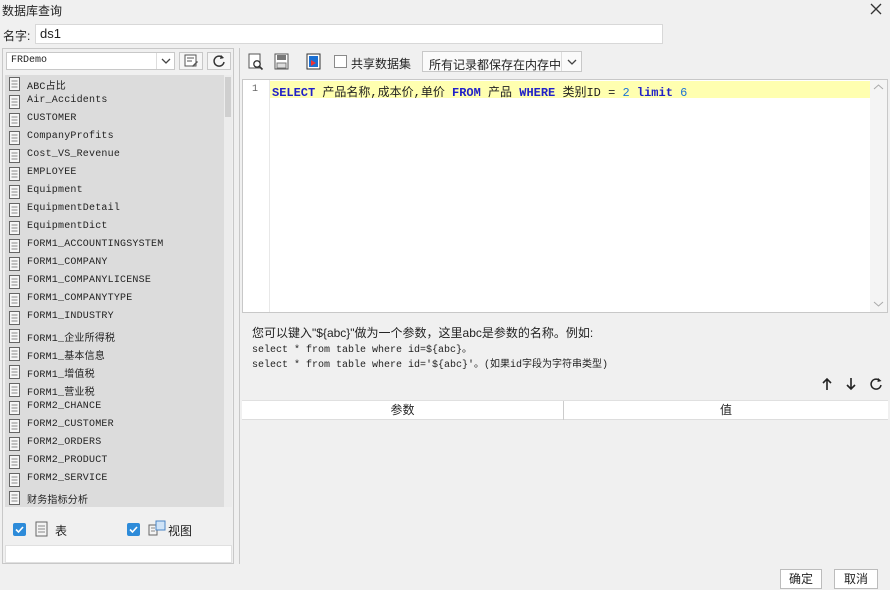 This screenshot has width=890, height=590. I want to click on table-list-item: FORM1_增值税, so click(115, 372).